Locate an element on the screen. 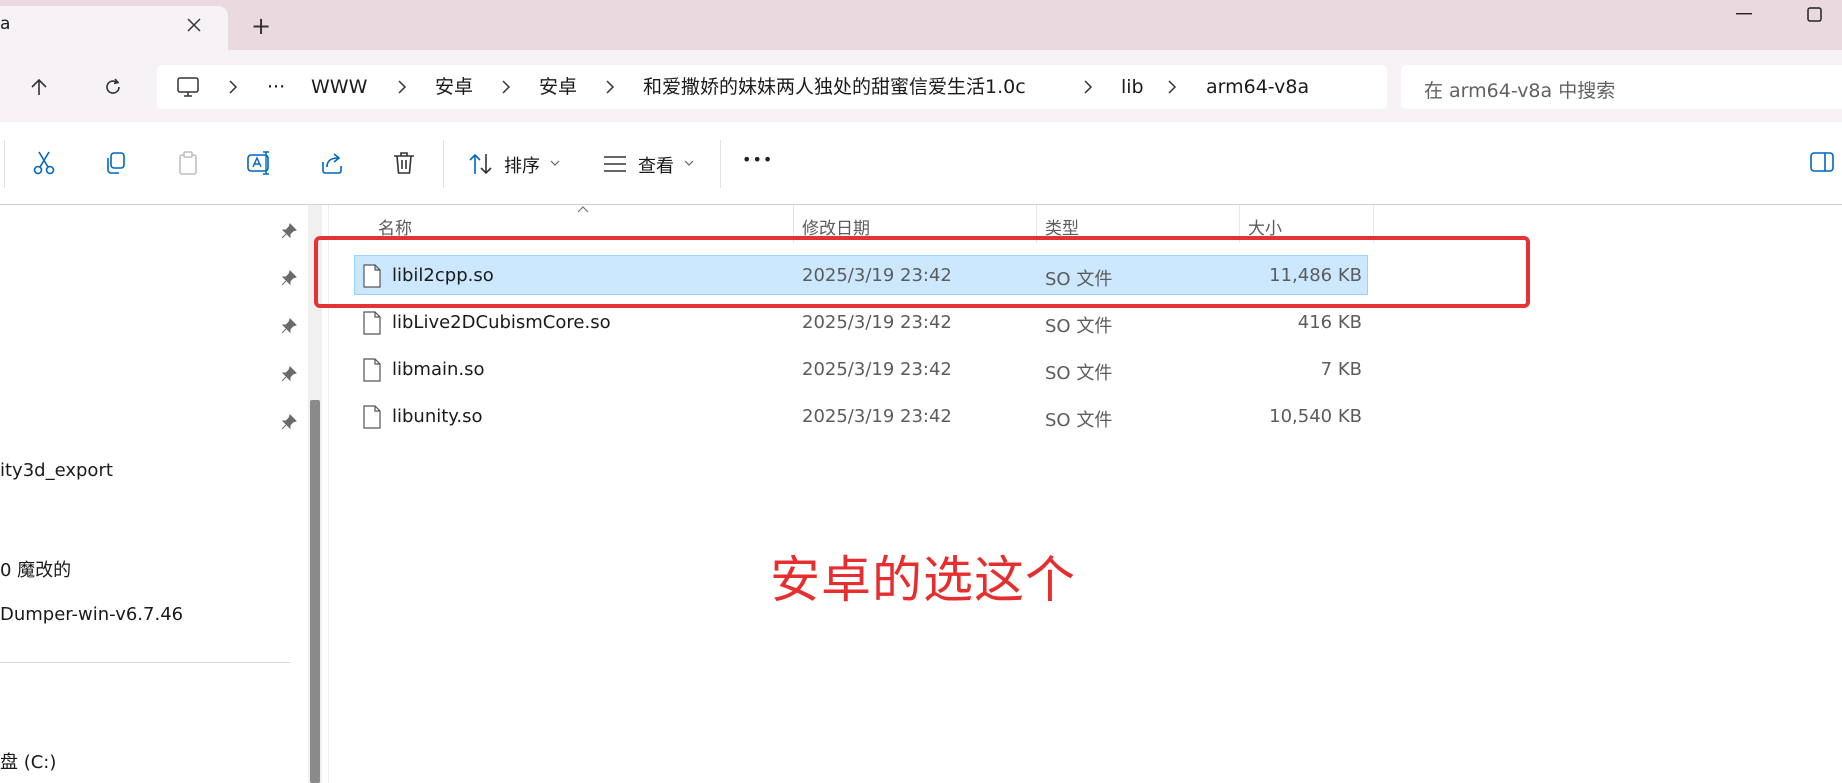  file-size: 7 KB is located at coordinates (1341, 369).